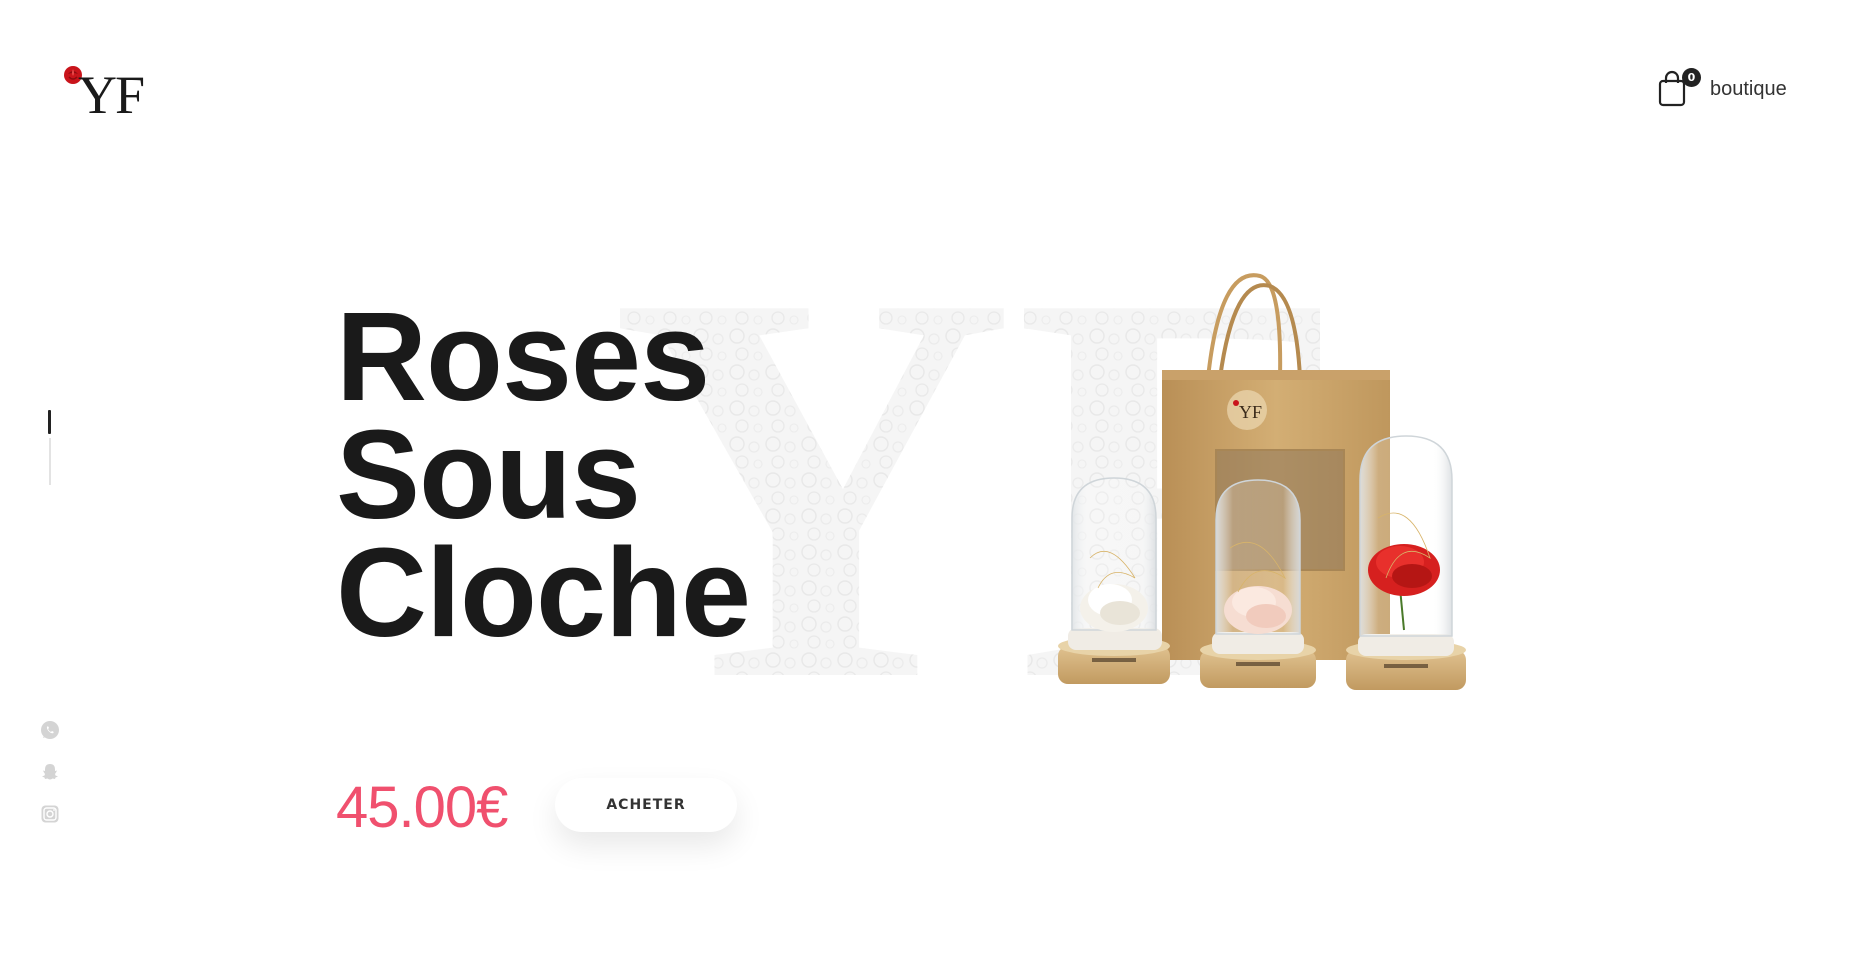  I want to click on price: 45.00€, so click(422, 807).